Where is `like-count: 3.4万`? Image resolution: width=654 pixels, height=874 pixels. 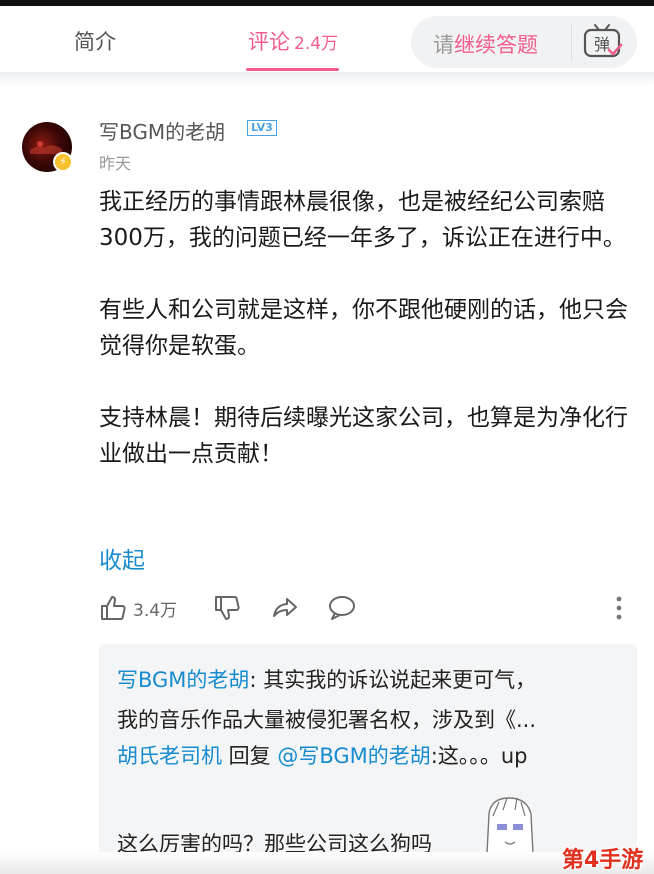 like-count: 3.4万 is located at coordinates (155, 611).